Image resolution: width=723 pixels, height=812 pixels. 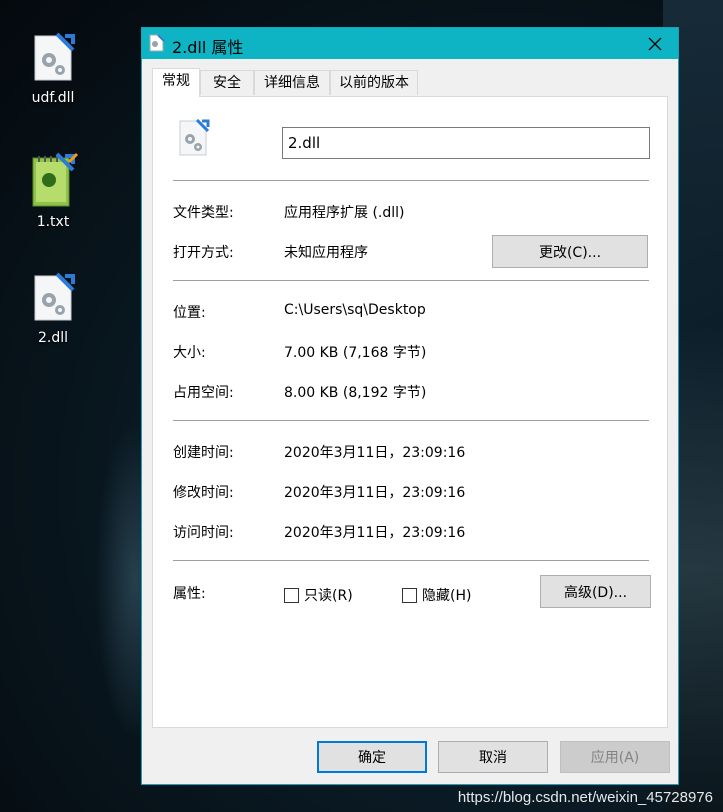 I want to click on window-title: 2.dll 属性, so click(x=208, y=47).